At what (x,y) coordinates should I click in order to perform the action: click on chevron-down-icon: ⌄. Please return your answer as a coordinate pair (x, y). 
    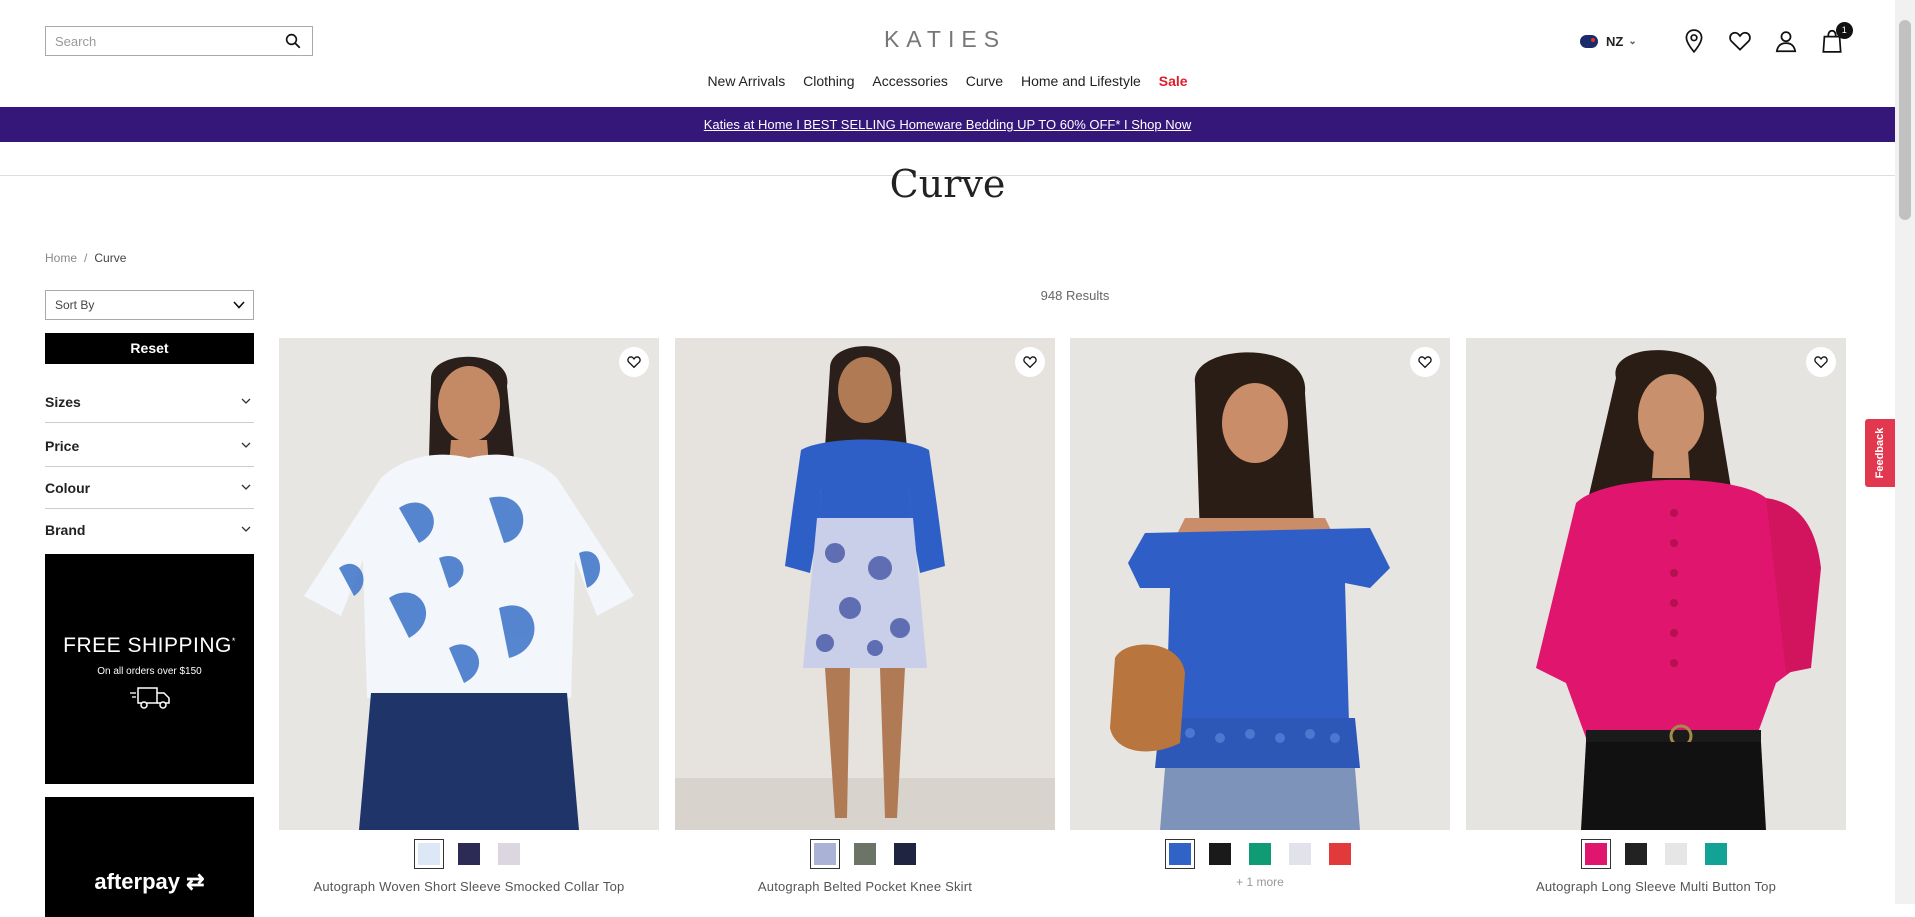
    Looking at the image, I should click on (1632, 41).